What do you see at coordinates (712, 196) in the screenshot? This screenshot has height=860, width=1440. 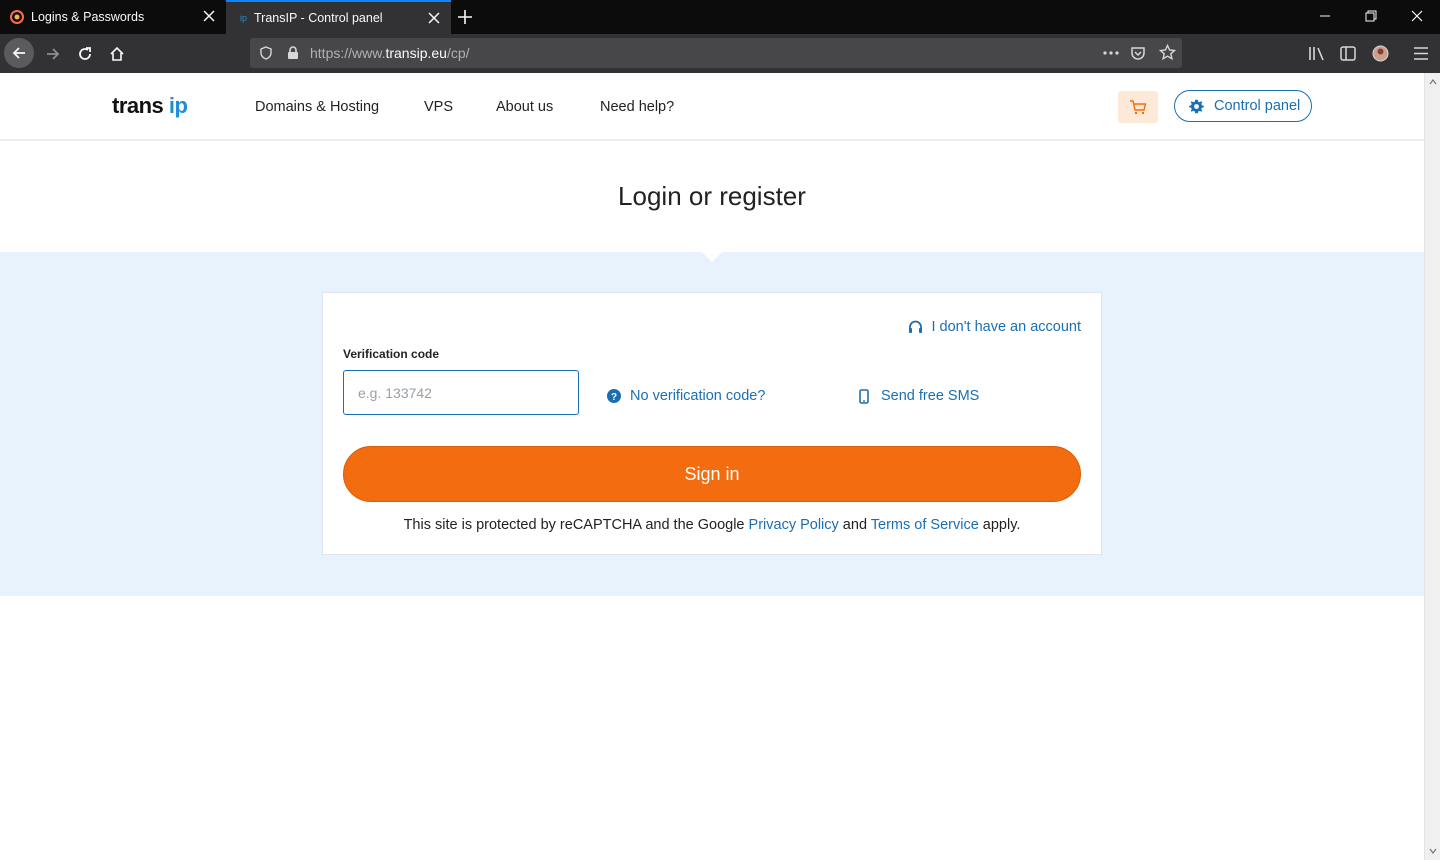 I see `page-title: Login or register` at bounding box center [712, 196].